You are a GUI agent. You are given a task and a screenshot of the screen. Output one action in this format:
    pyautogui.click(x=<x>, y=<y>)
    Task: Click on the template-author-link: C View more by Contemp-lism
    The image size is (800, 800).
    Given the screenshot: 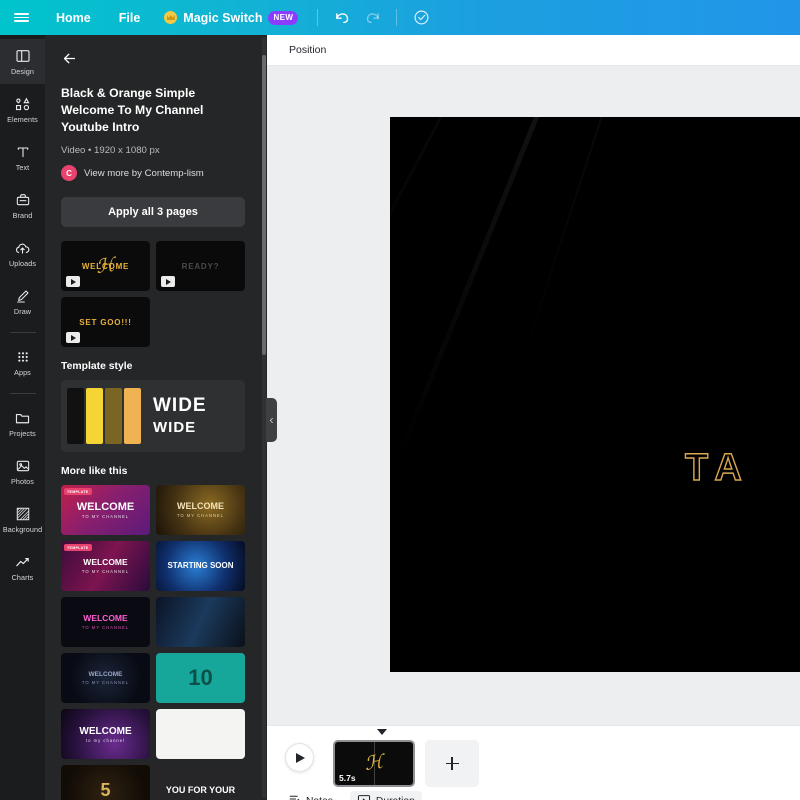 What is the action you would take?
    pyautogui.click(x=153, y=173)
    